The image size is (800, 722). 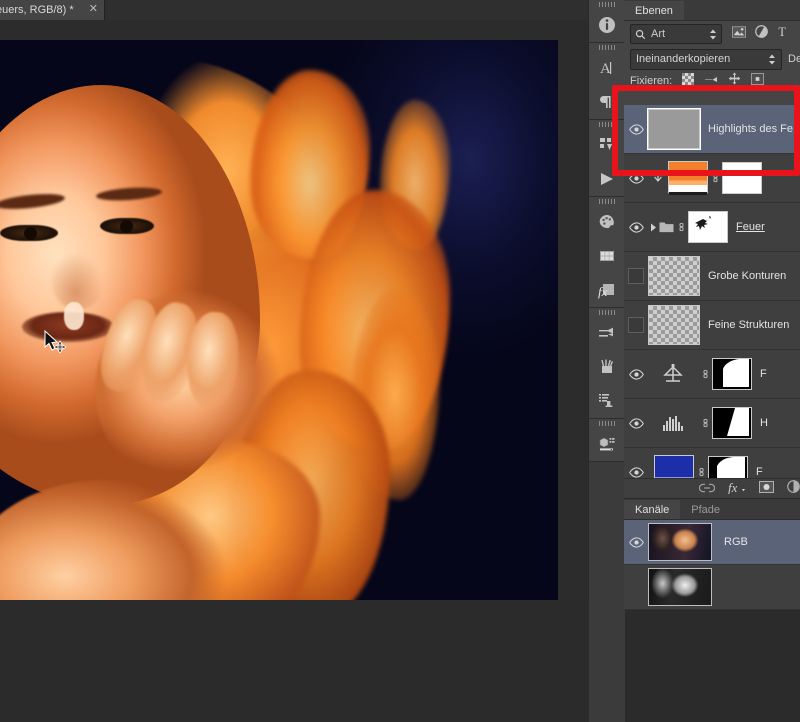 I want to click on rail-group-comps, so click(x=607, y=158).